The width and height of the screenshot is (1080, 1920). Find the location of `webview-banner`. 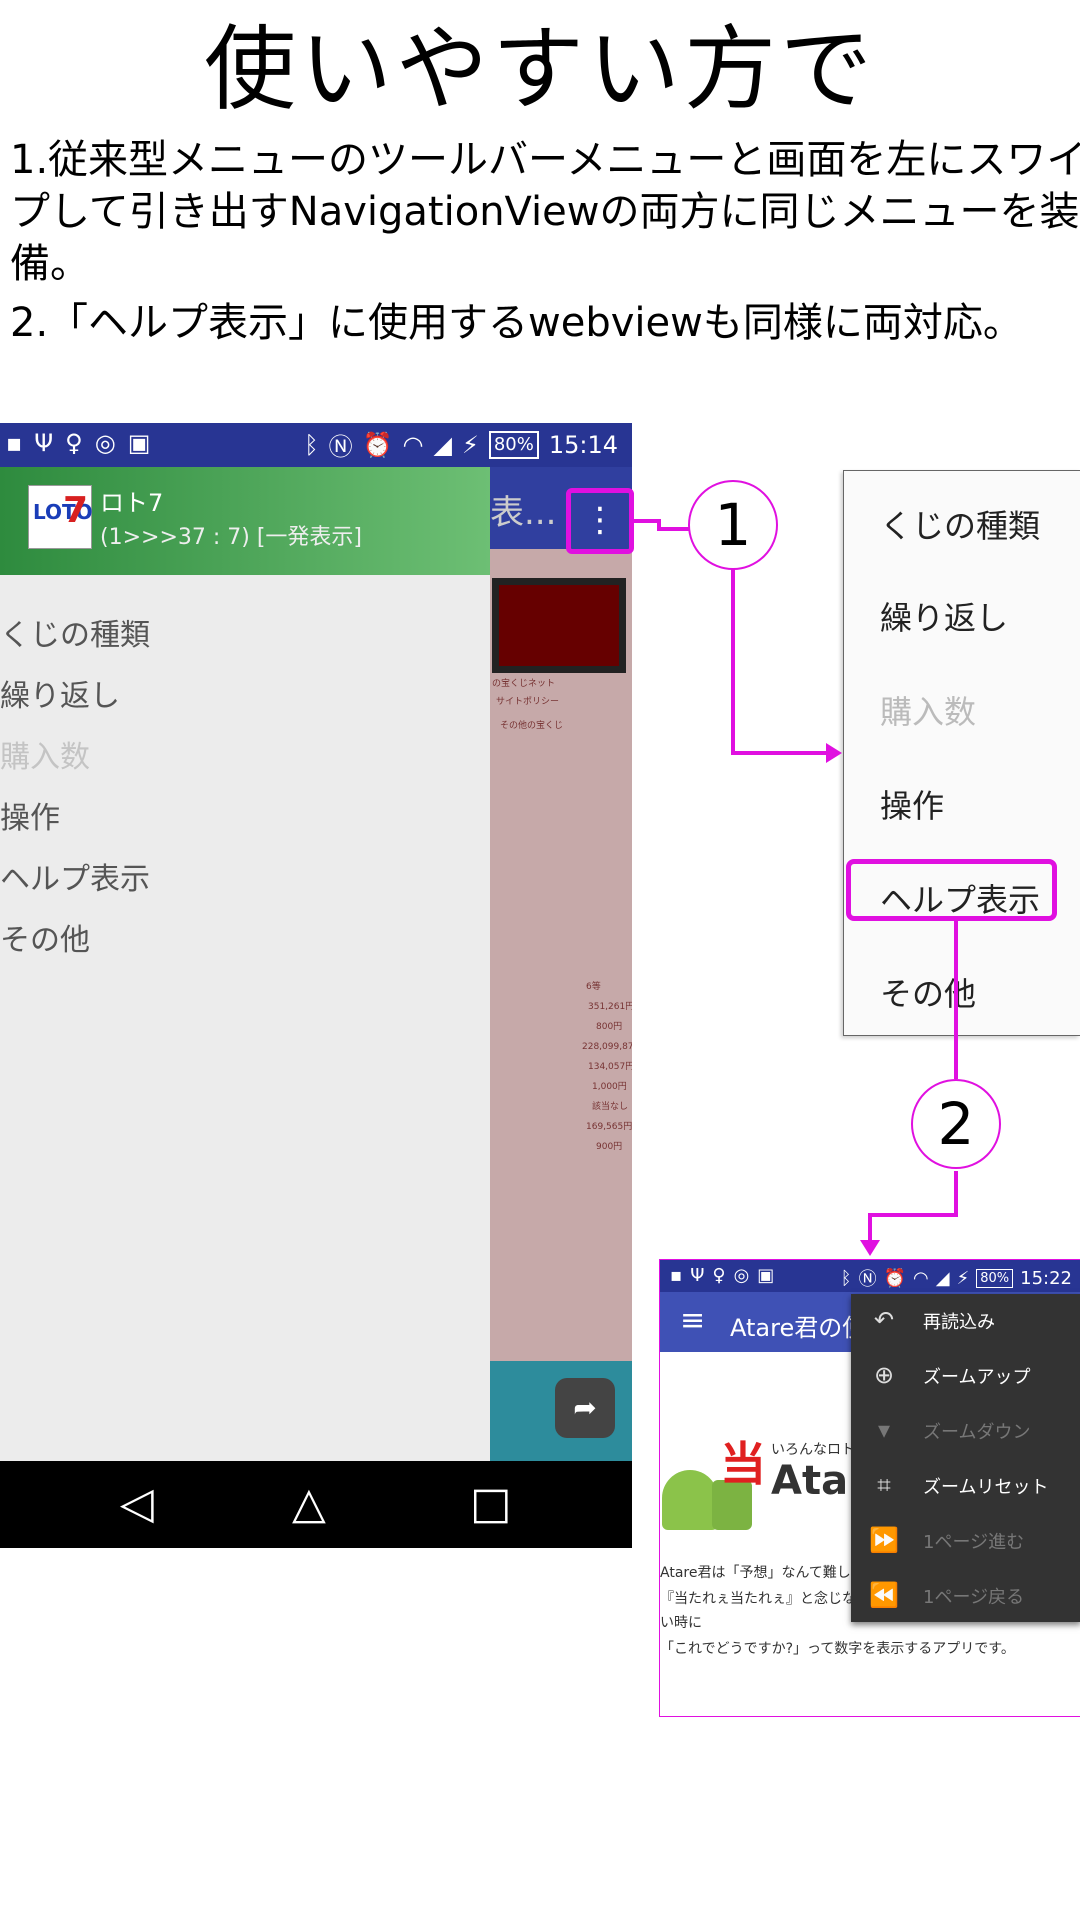

webview-banner is located at coordinates (559, 625).